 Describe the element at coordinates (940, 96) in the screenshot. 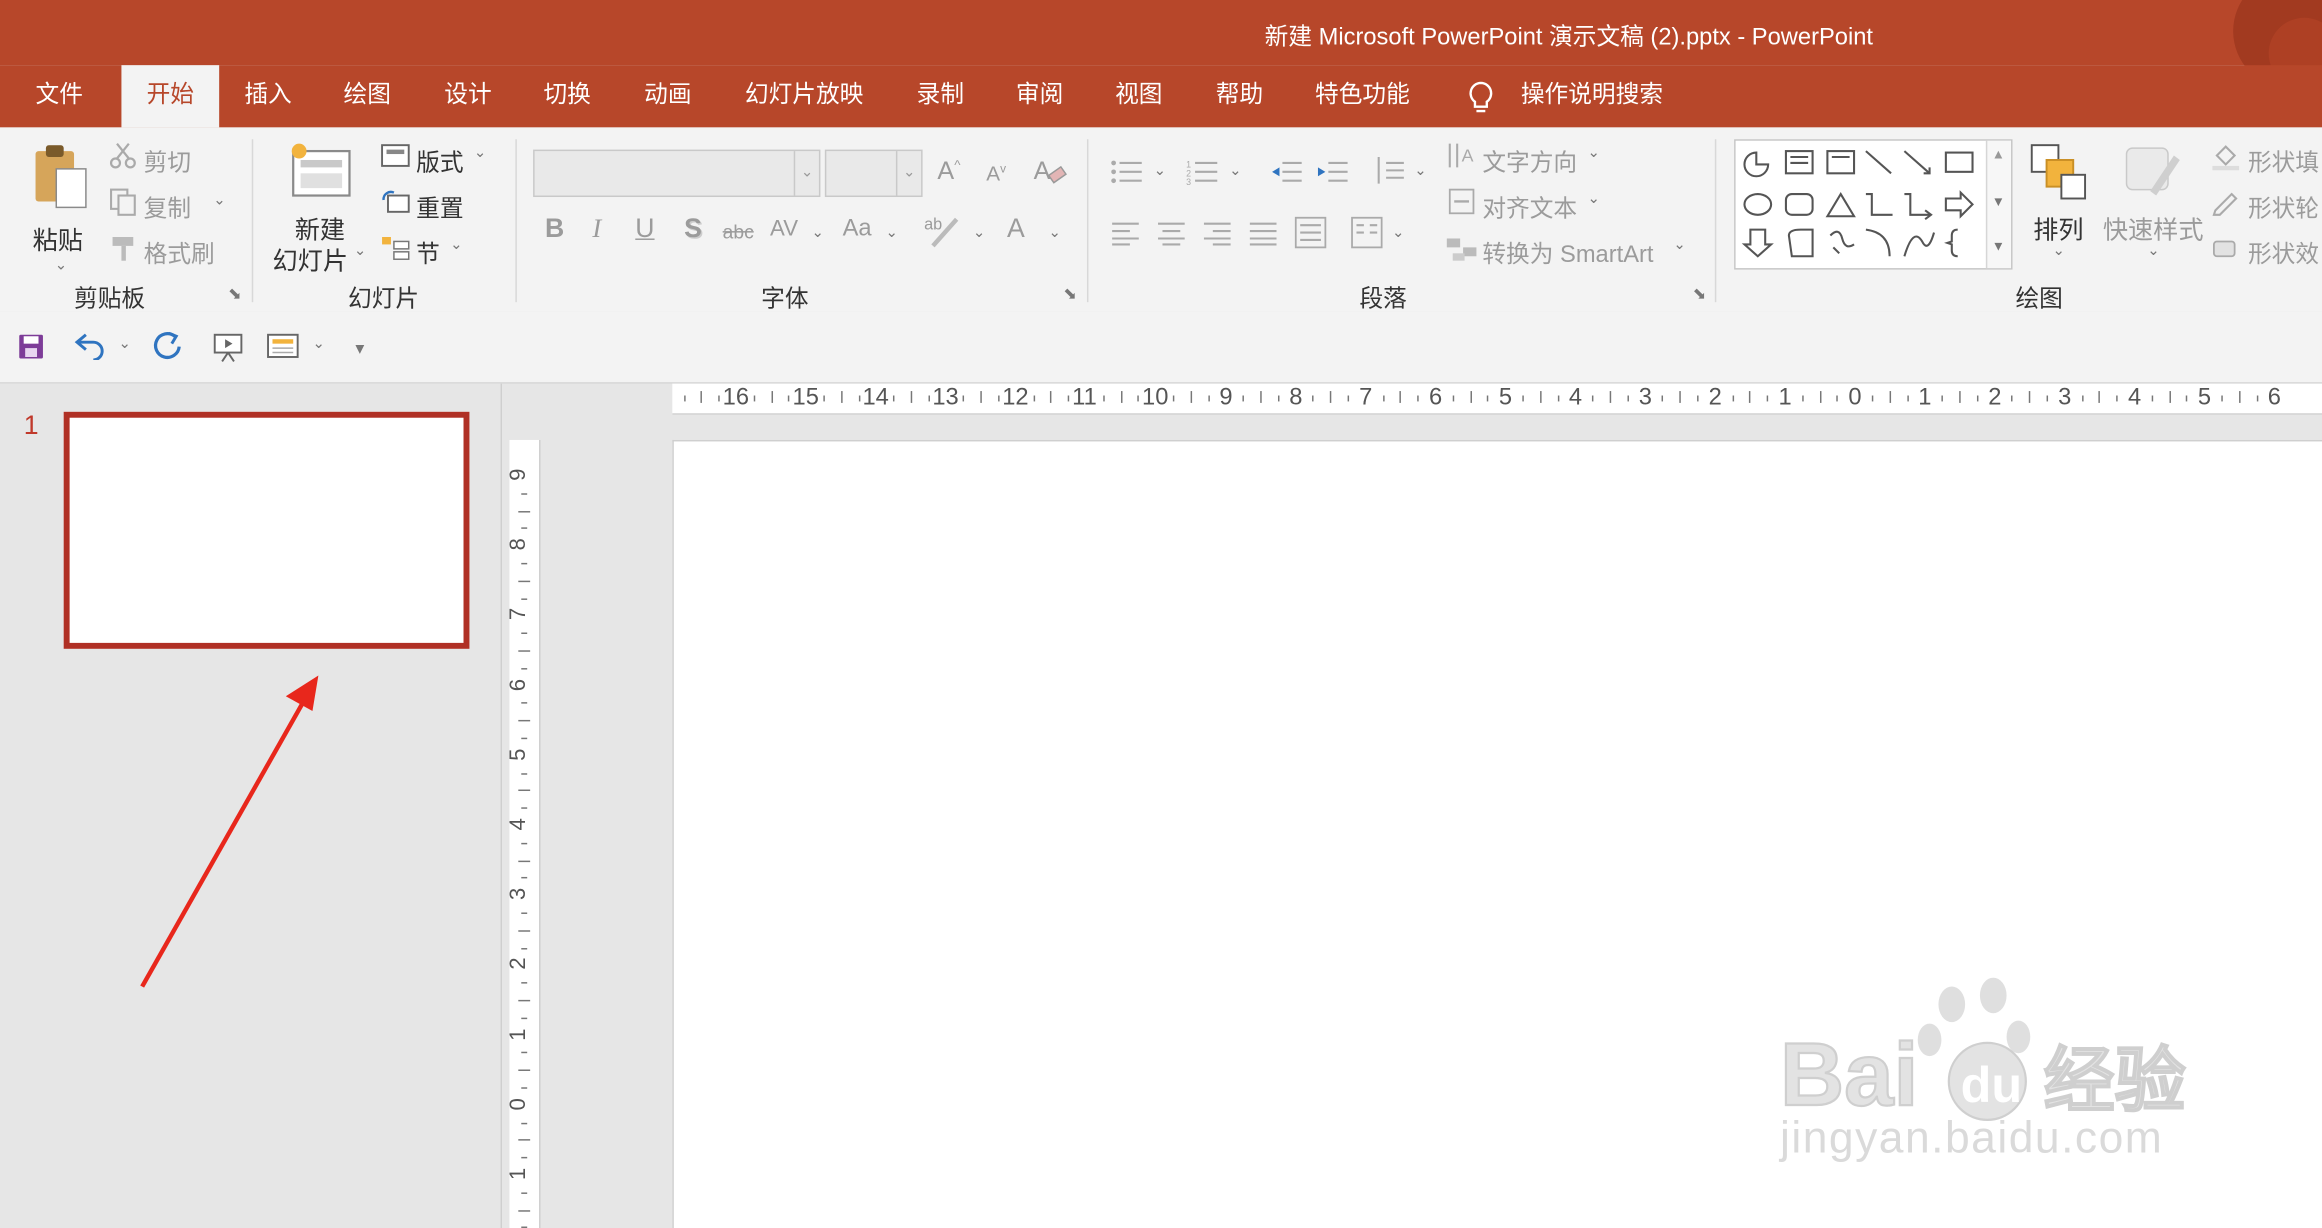

I see `tab-record: 录制` at that location.